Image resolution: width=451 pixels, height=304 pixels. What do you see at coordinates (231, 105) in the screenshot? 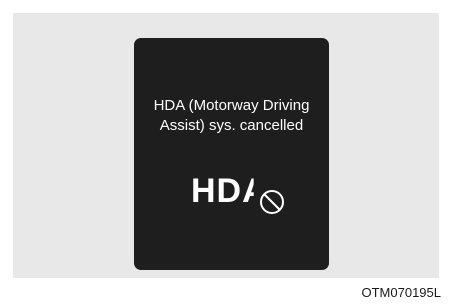
I see `warning-message-line1: HDA (Motorway Driving` at bounding box center [231, 105].